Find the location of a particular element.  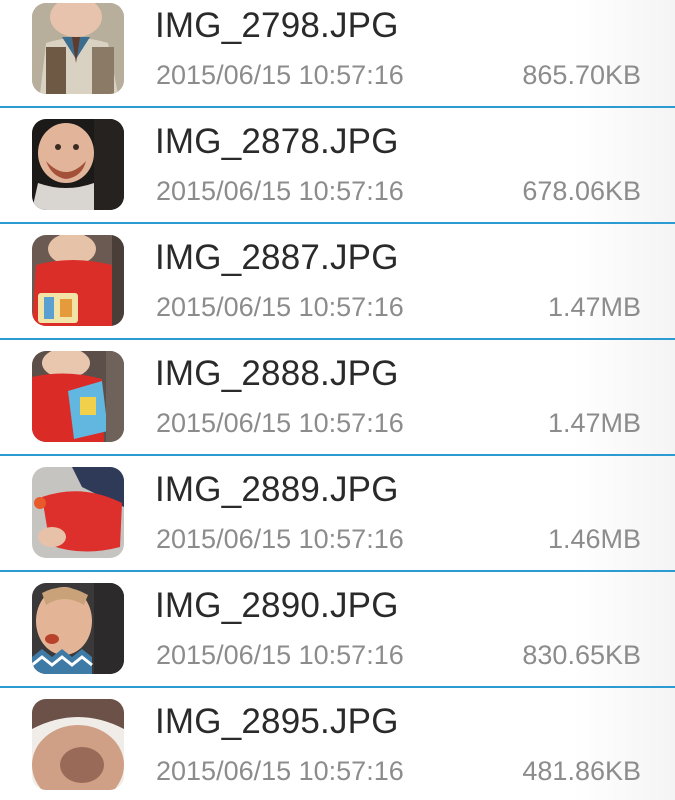

file-name: IMG_2878.JPG is located at coordinates (277, 141).